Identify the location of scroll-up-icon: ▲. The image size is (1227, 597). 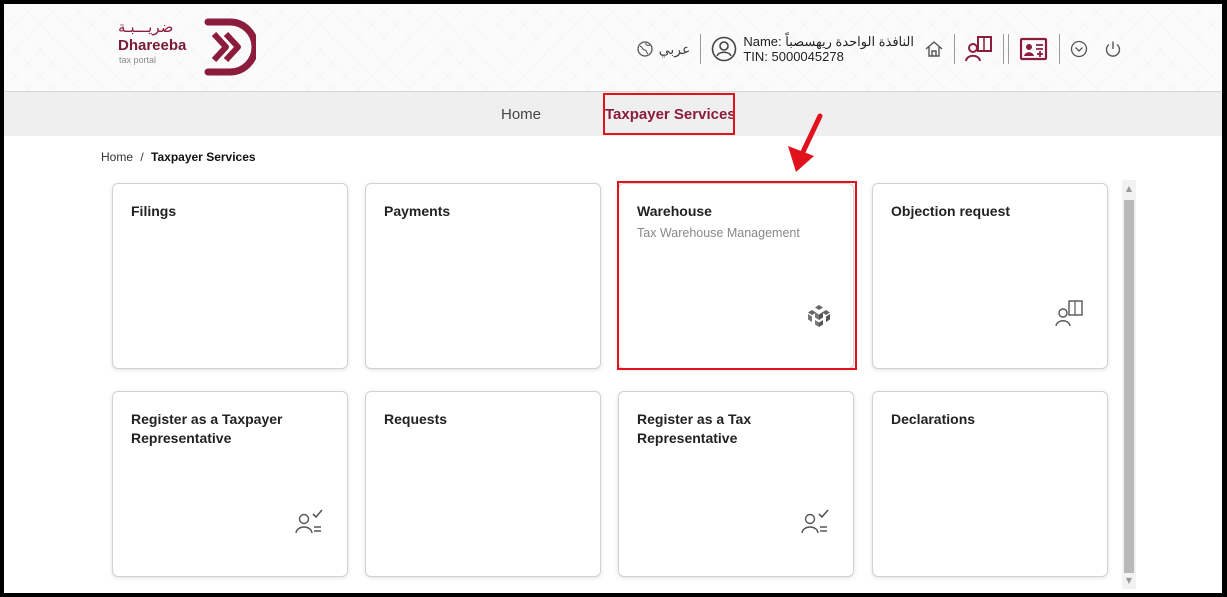
(1129, 188).